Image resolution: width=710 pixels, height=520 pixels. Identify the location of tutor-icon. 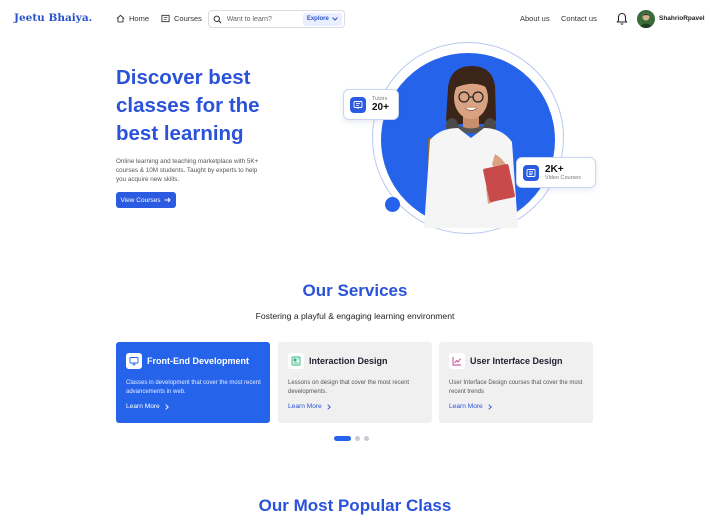
(358, 104).